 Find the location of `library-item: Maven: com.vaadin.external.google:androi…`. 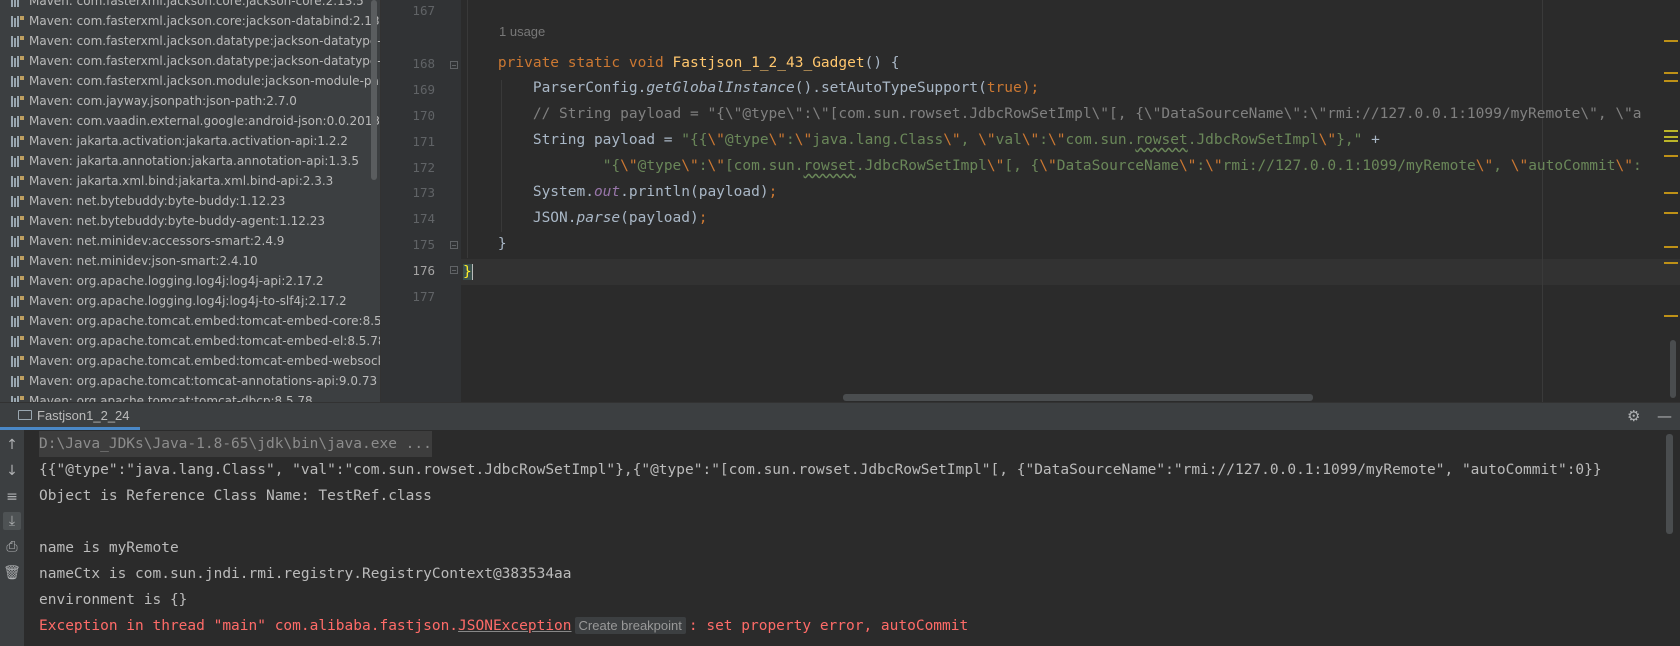

library-item: Maven: com.vaadin.external.google:androi… is located at coordinates (190, 121).